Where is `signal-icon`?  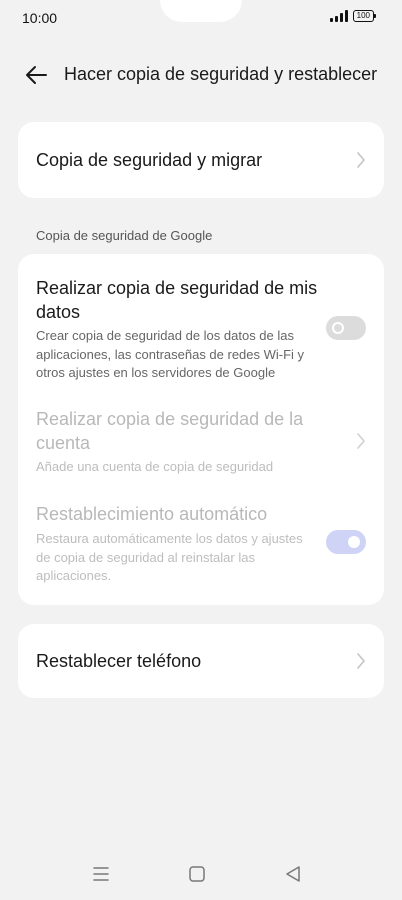
signal-icon is located at coordinates (338, 16).